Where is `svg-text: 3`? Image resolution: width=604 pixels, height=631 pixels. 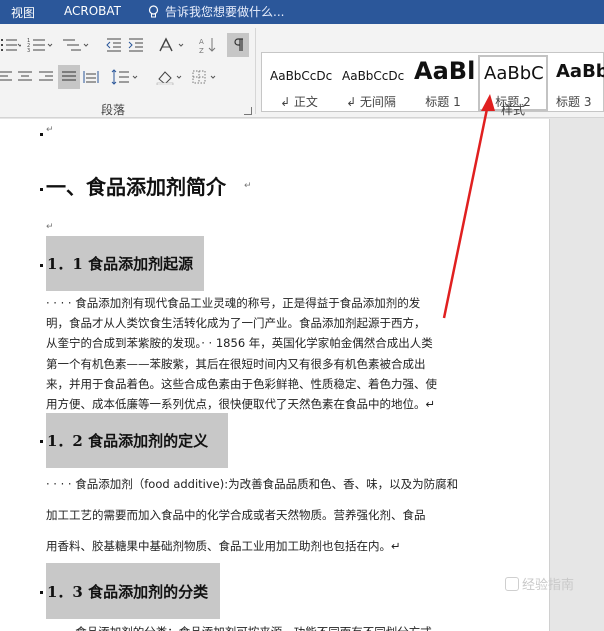
svg-text: 3 is located at coordinates (28, 50).